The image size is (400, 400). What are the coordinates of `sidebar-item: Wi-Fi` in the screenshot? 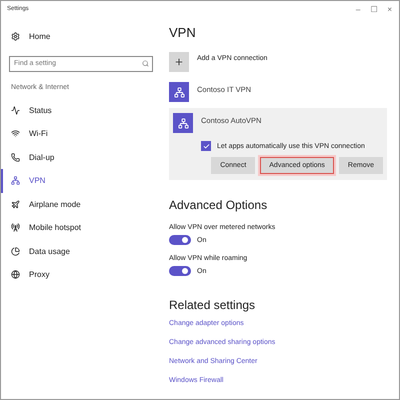 It's located at (81, 134).